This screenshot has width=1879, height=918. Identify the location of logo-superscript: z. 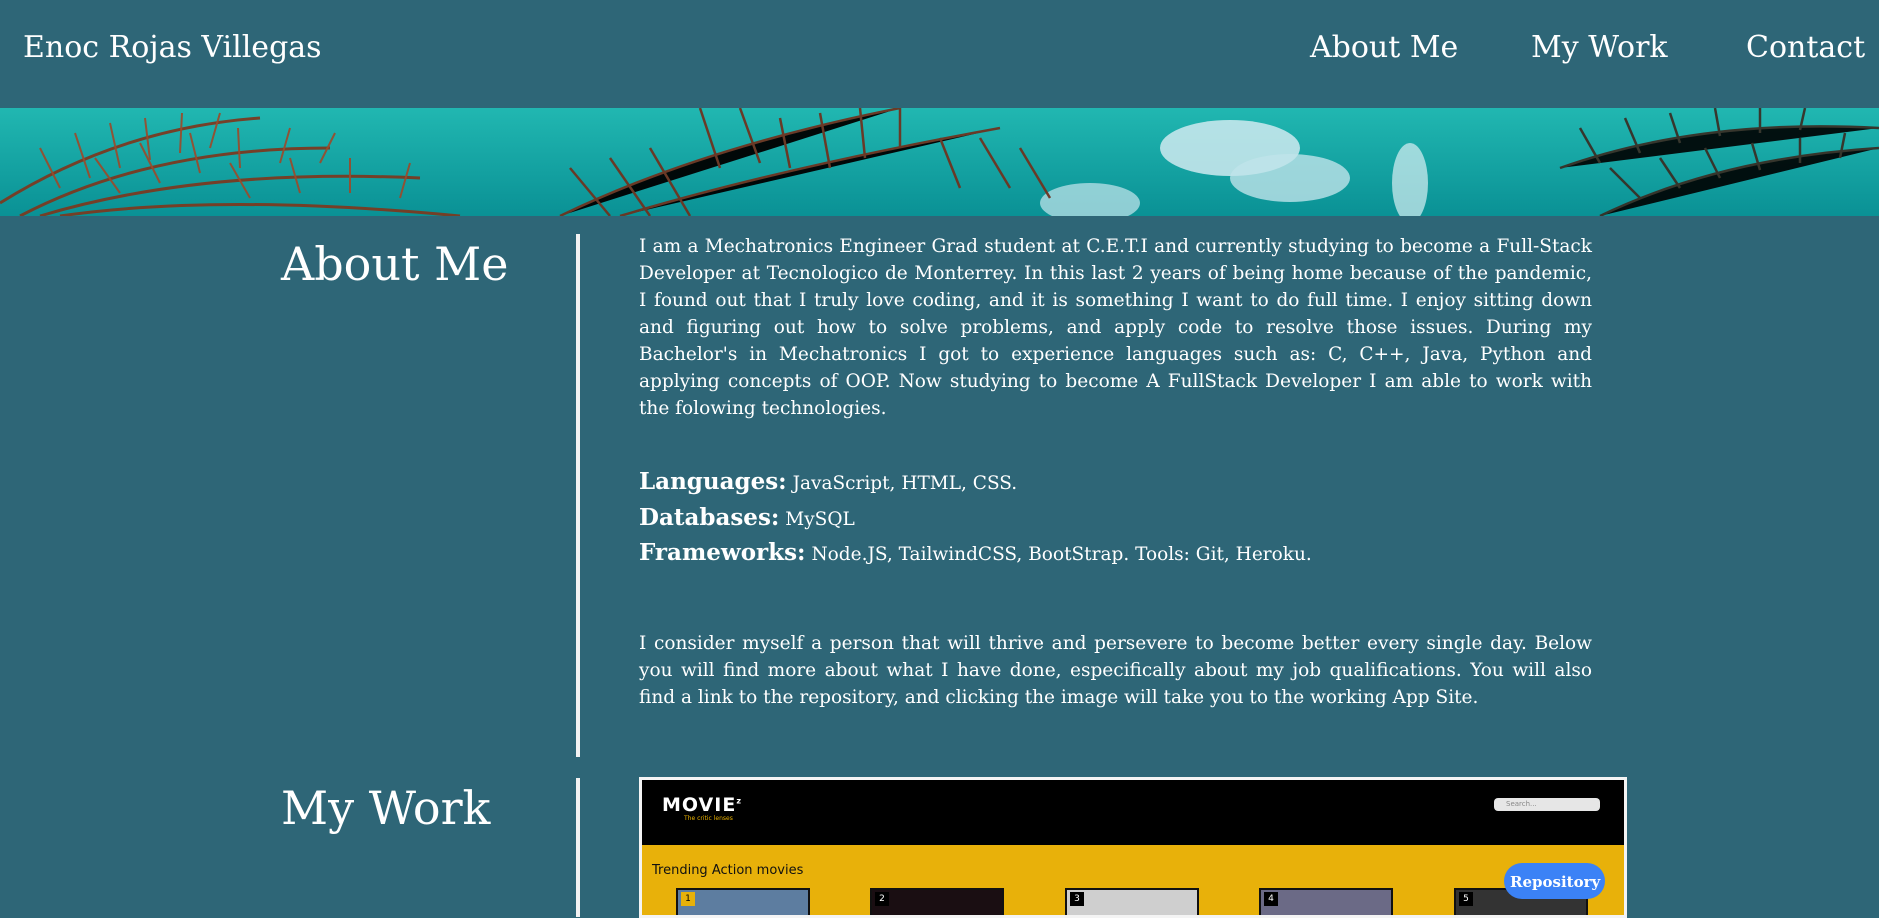
(739, 801).